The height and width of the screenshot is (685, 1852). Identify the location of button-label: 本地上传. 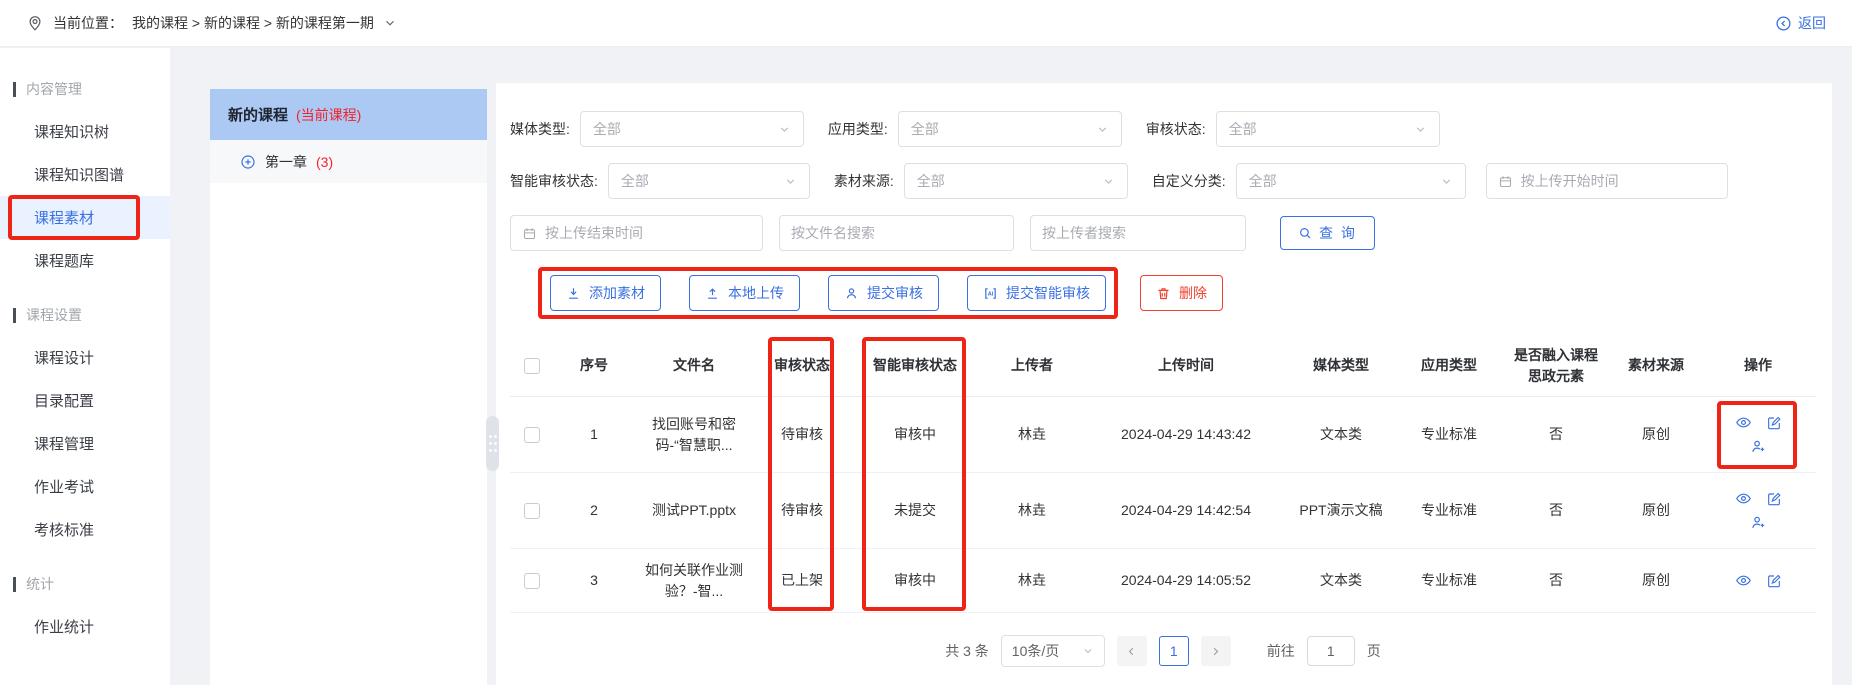
(756, 293).